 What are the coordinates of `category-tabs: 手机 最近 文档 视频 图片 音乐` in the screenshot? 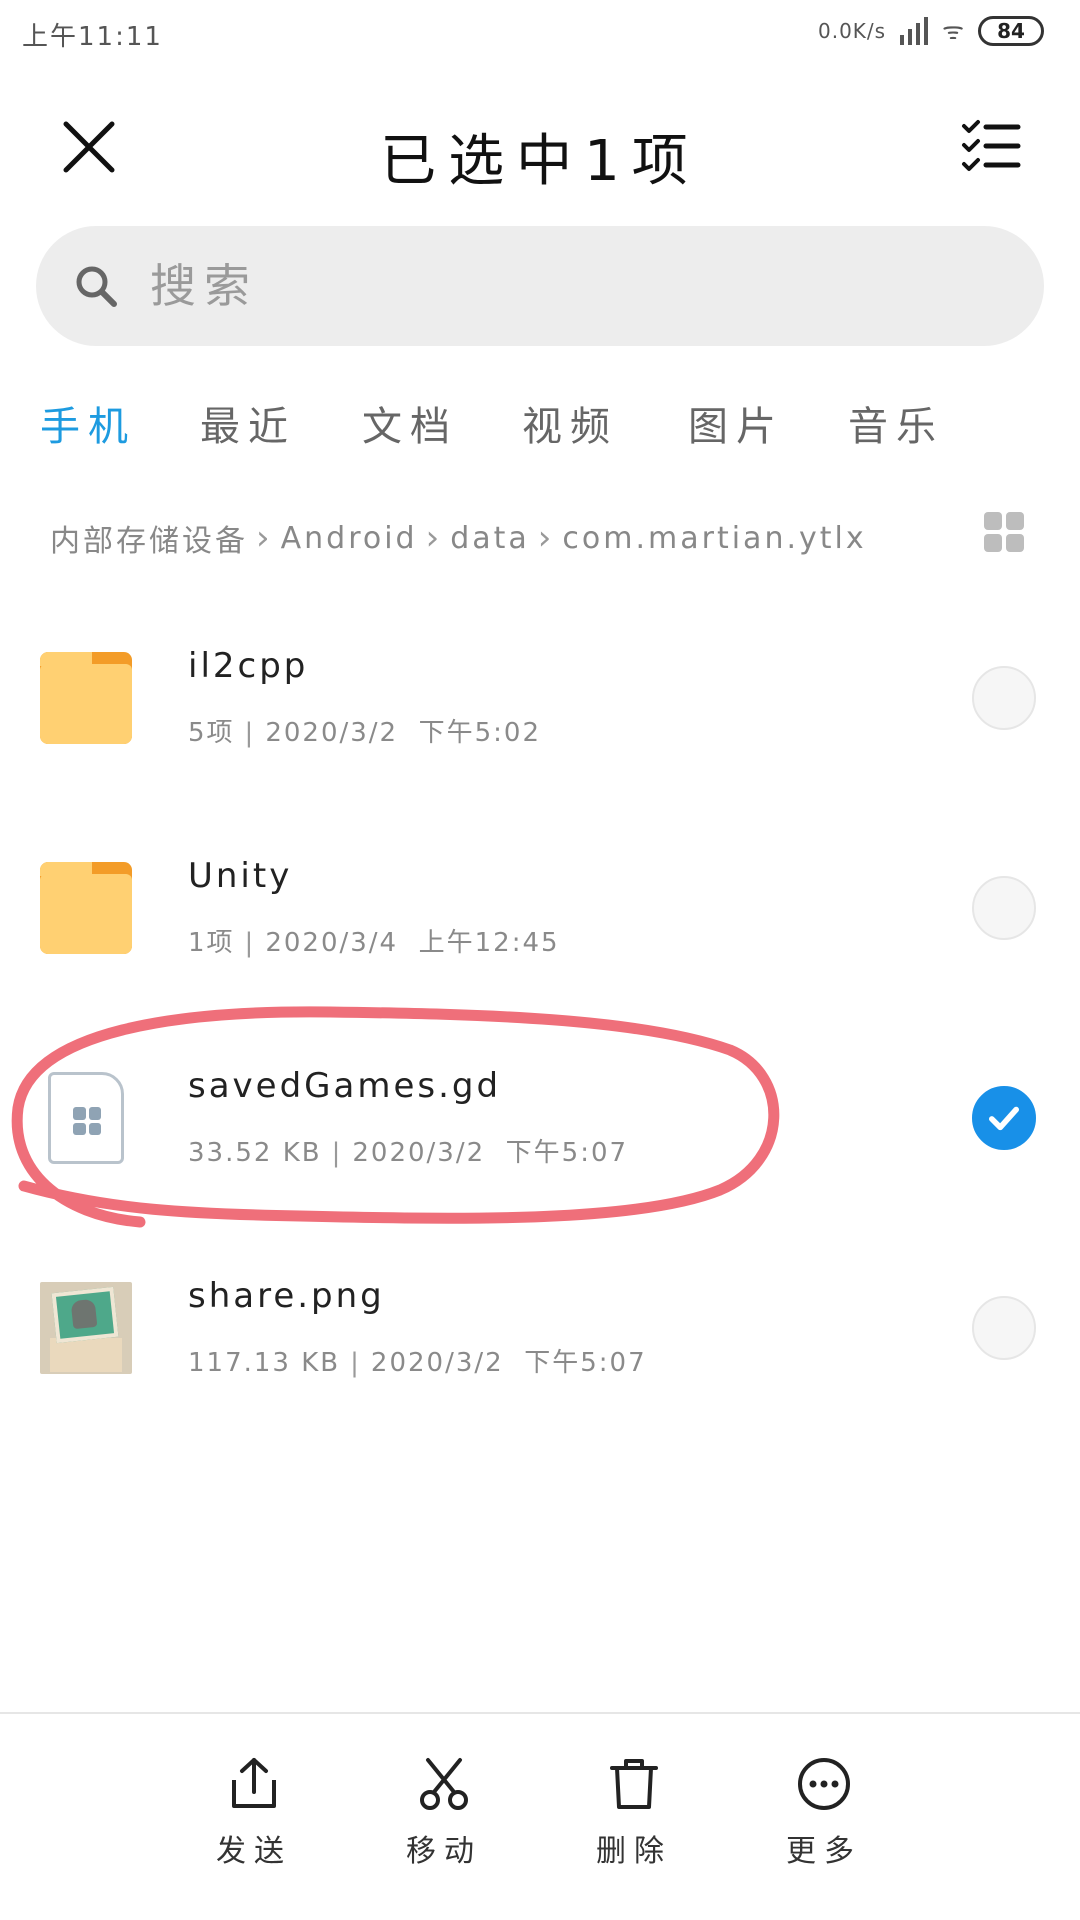 It's located at (540, 418).